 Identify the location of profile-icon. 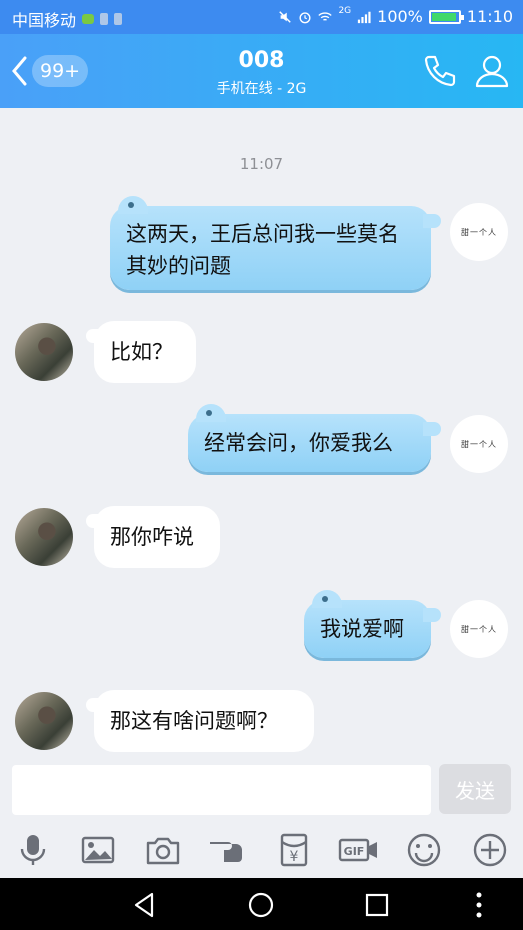
(492, 71).